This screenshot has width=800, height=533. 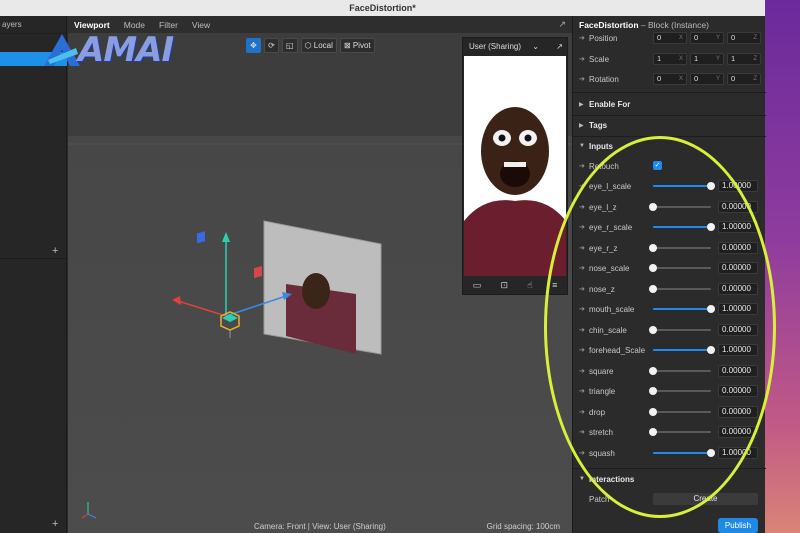 What do you see at coordinates (669, 104) in the screenshot?
I see `section-enable-for: ▶ Enable For` at bounding box center [669, 104].